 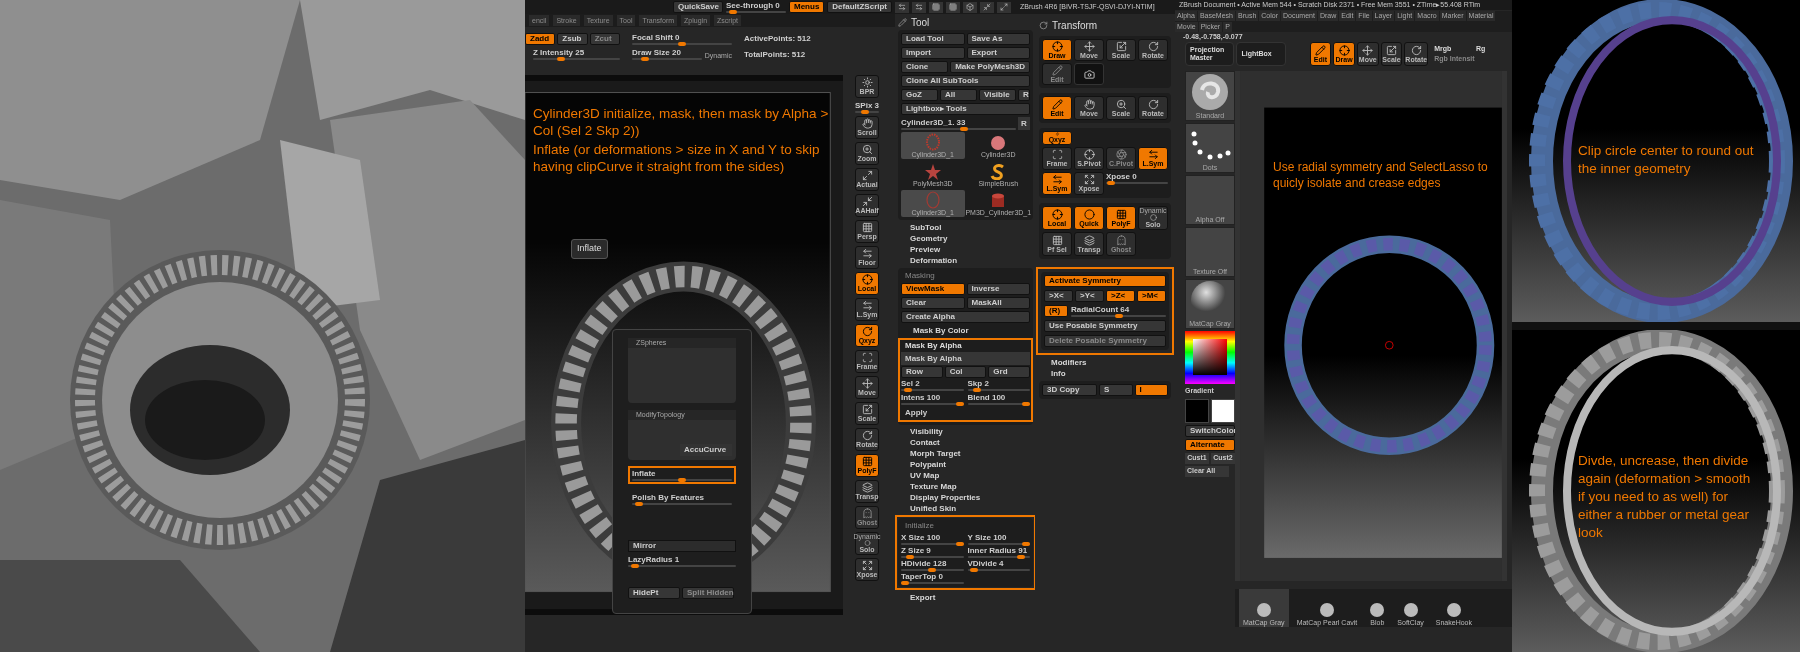 What do you see at coordinates (998, 289) in the screenshot?
I see `panel-button: Inverse` at bounding box center [998, 289].